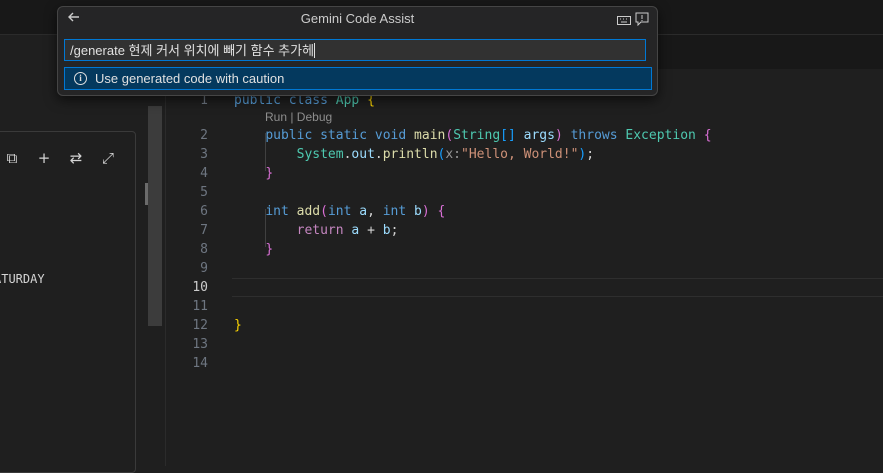 The image size is (883, 473). I want to click on info-icon: i, so click(80, 78).